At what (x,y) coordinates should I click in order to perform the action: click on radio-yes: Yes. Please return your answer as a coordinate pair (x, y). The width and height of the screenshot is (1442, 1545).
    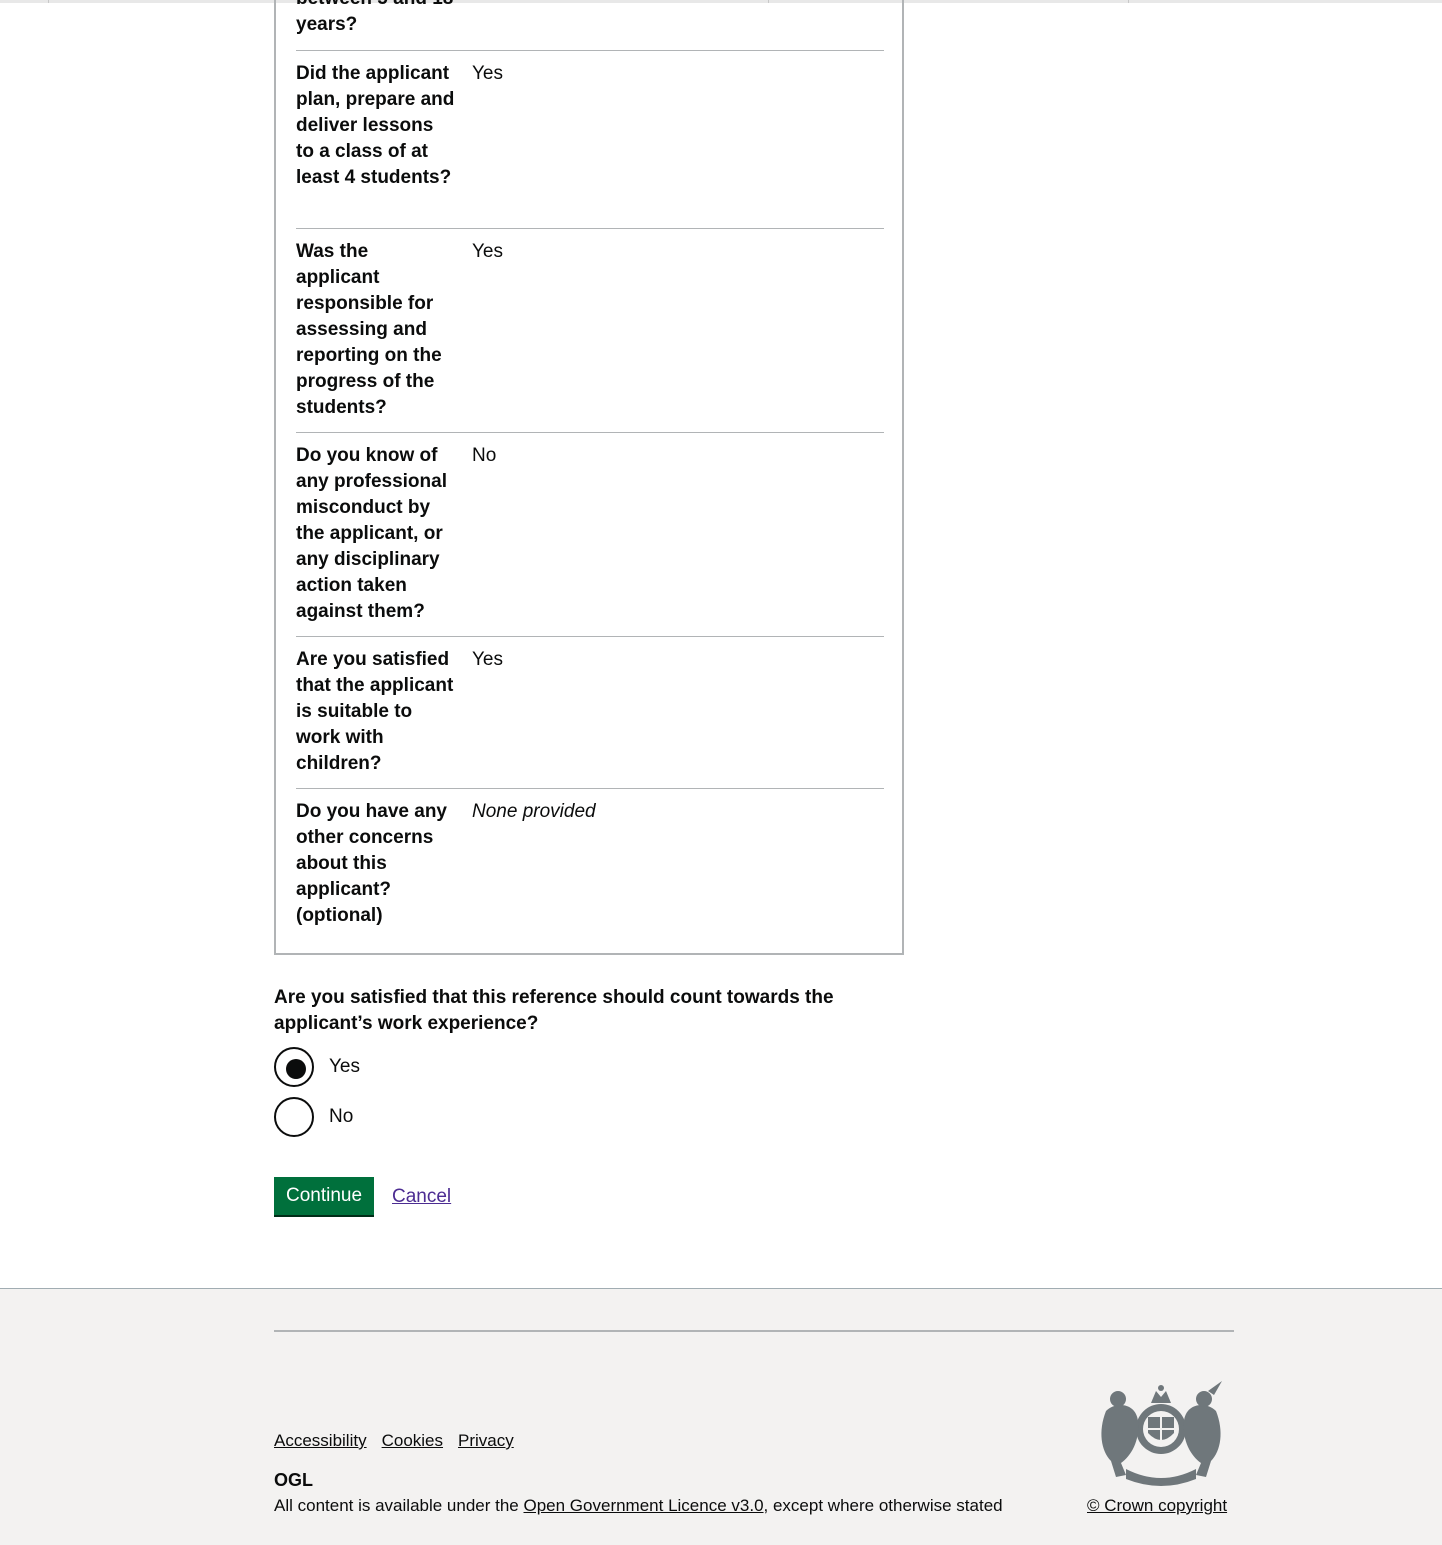
    Looking at the image, I should click on (424, 1067).